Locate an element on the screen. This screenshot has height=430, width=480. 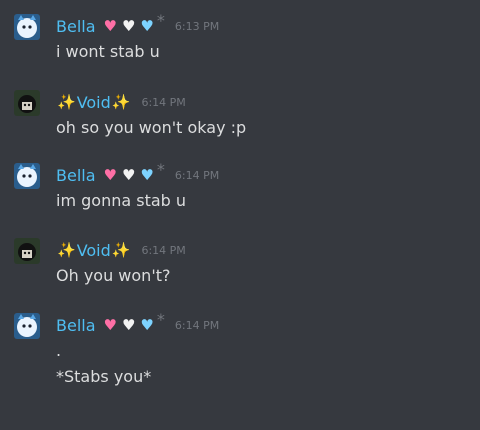
message-text: oh so you won't okay :p is located at coordinates (151, 127).